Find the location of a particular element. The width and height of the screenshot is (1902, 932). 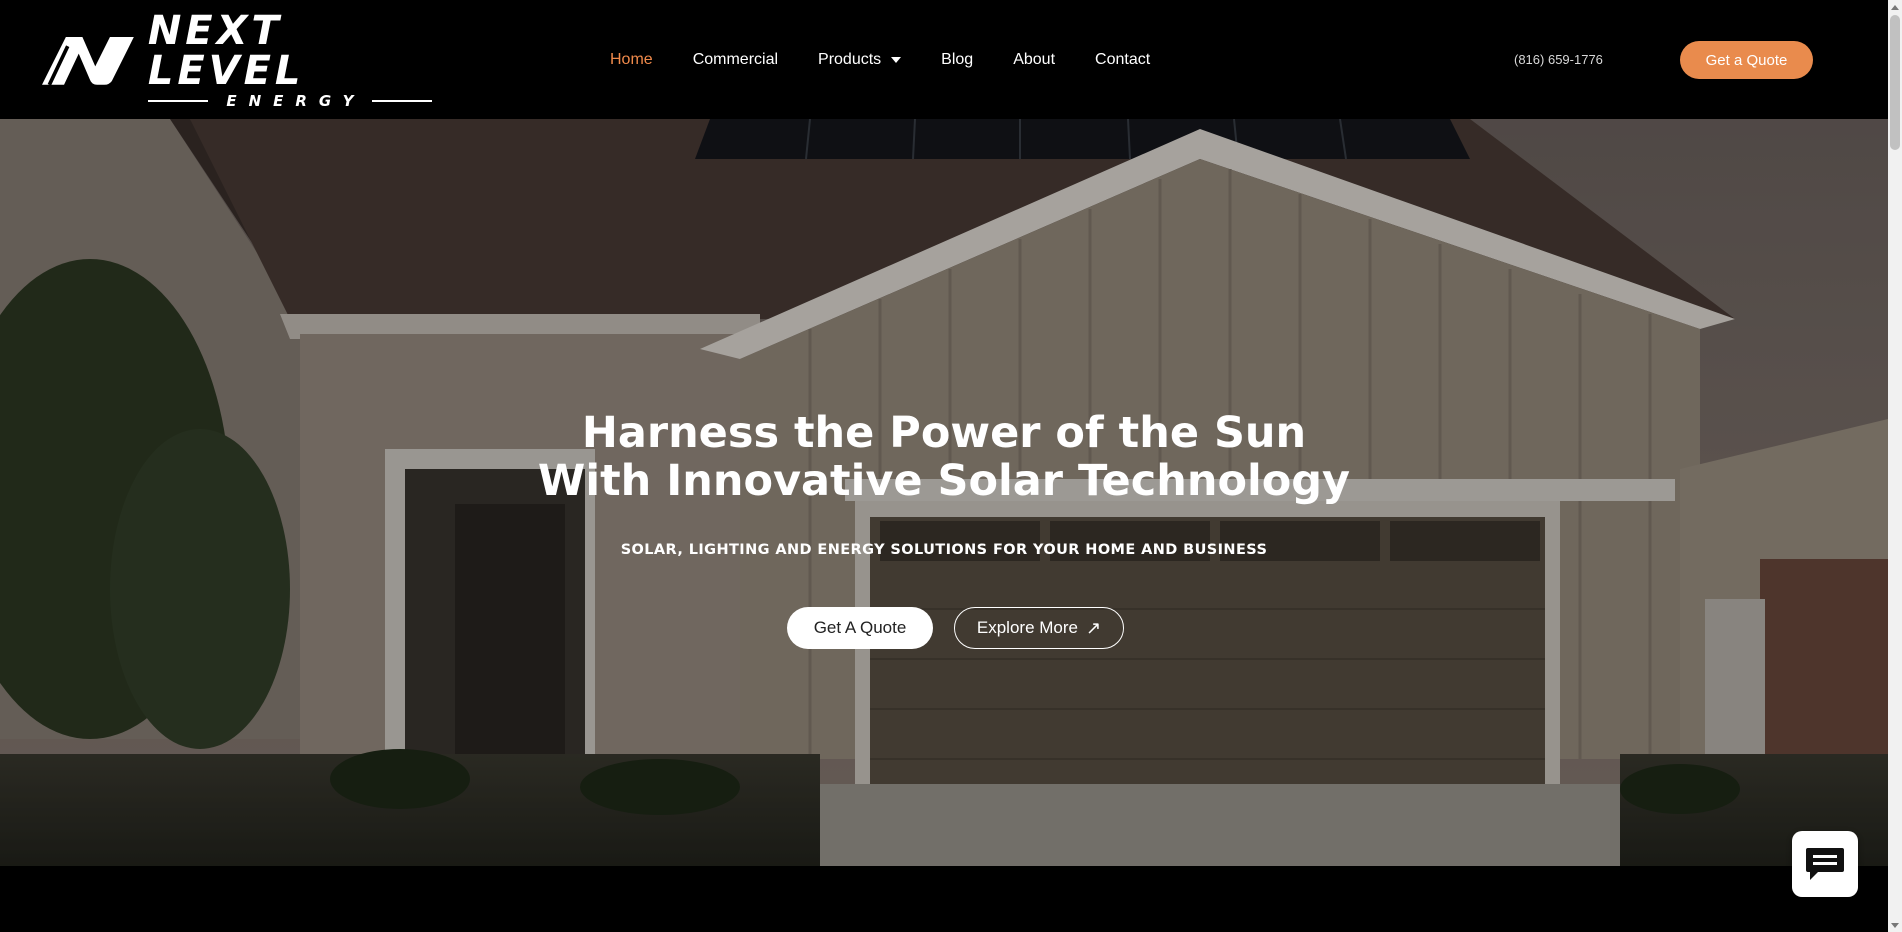

logo-sub-row: ENERGY is located at coordinates (289, 101).